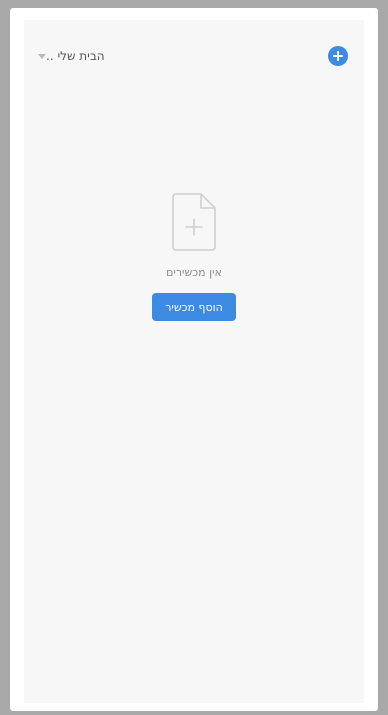 This screenshot has height=715, width=388. I want to click on plus-icon-vertical, so click(338, 56).